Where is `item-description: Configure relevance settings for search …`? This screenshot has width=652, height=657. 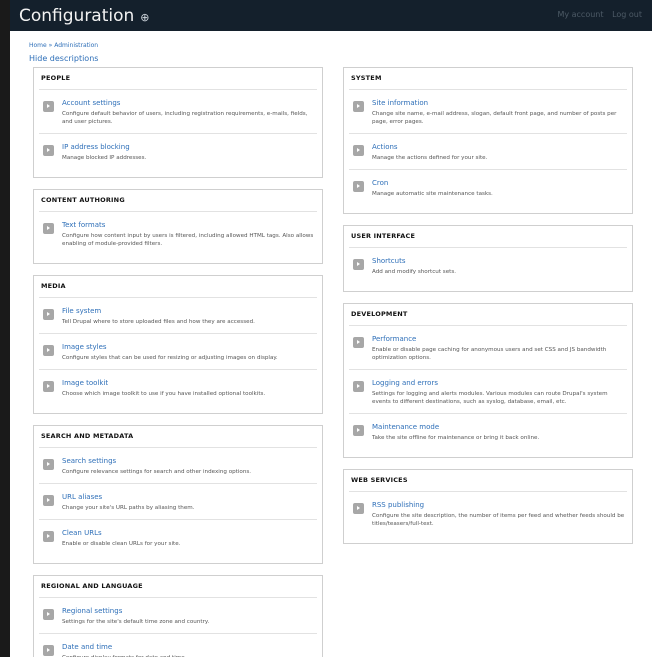 item-description: Configure relevance settings for search … is located at coordinates (157, 472).